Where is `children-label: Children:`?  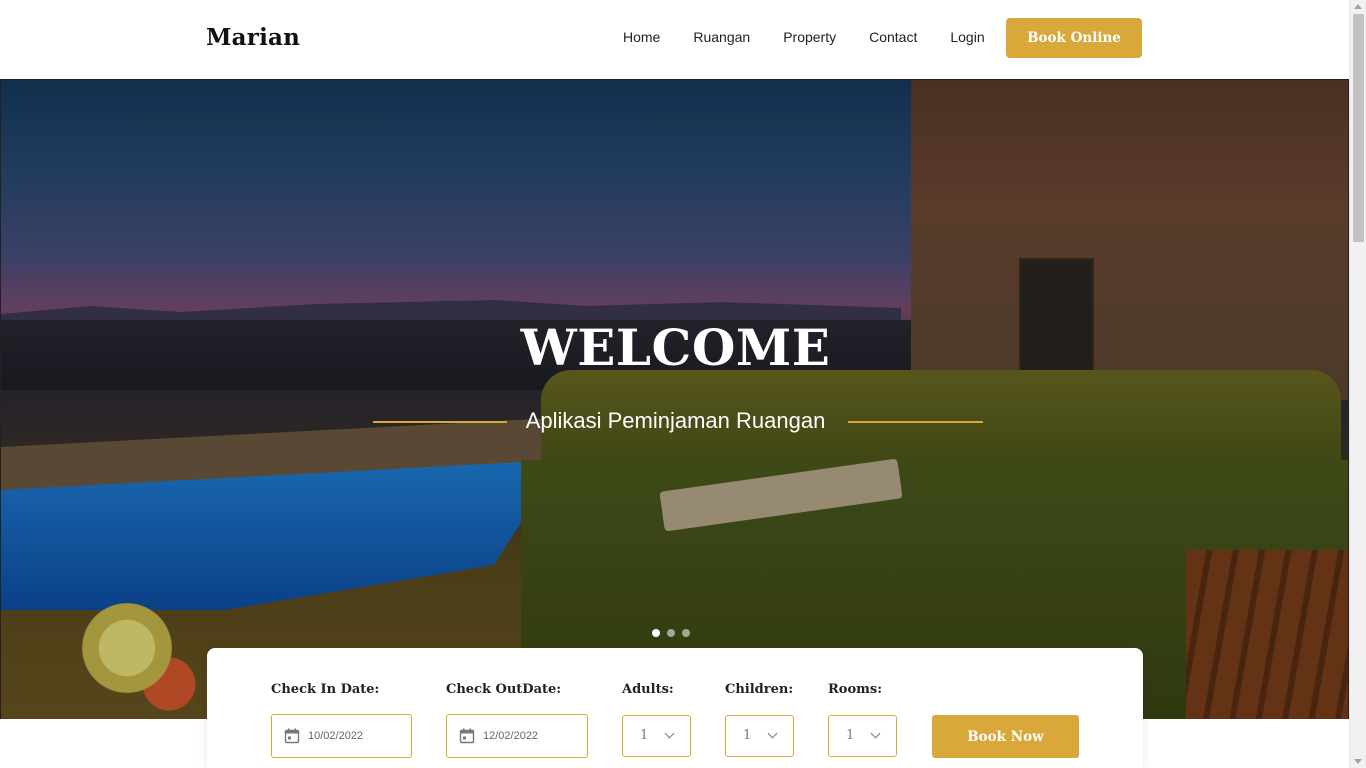
children-label: Children: is located at coordinates (759, 689).